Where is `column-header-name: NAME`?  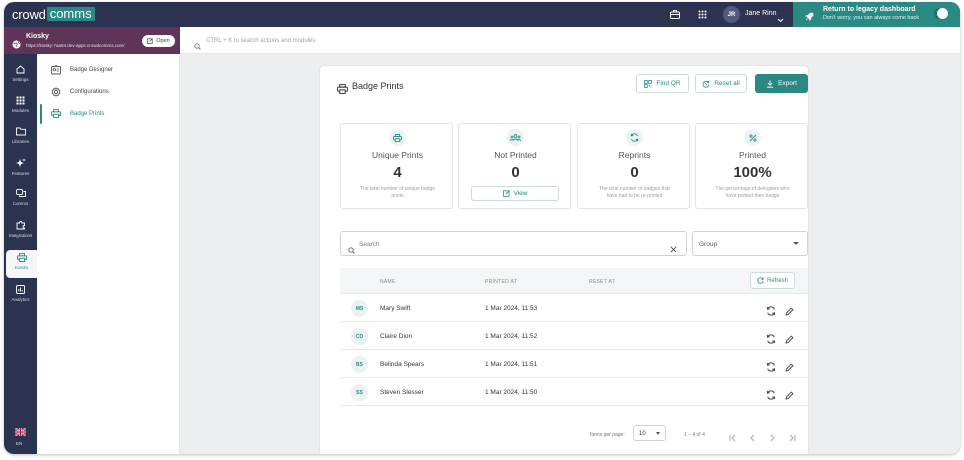
column-header-name: NAME is located at coordinates (388, 282).